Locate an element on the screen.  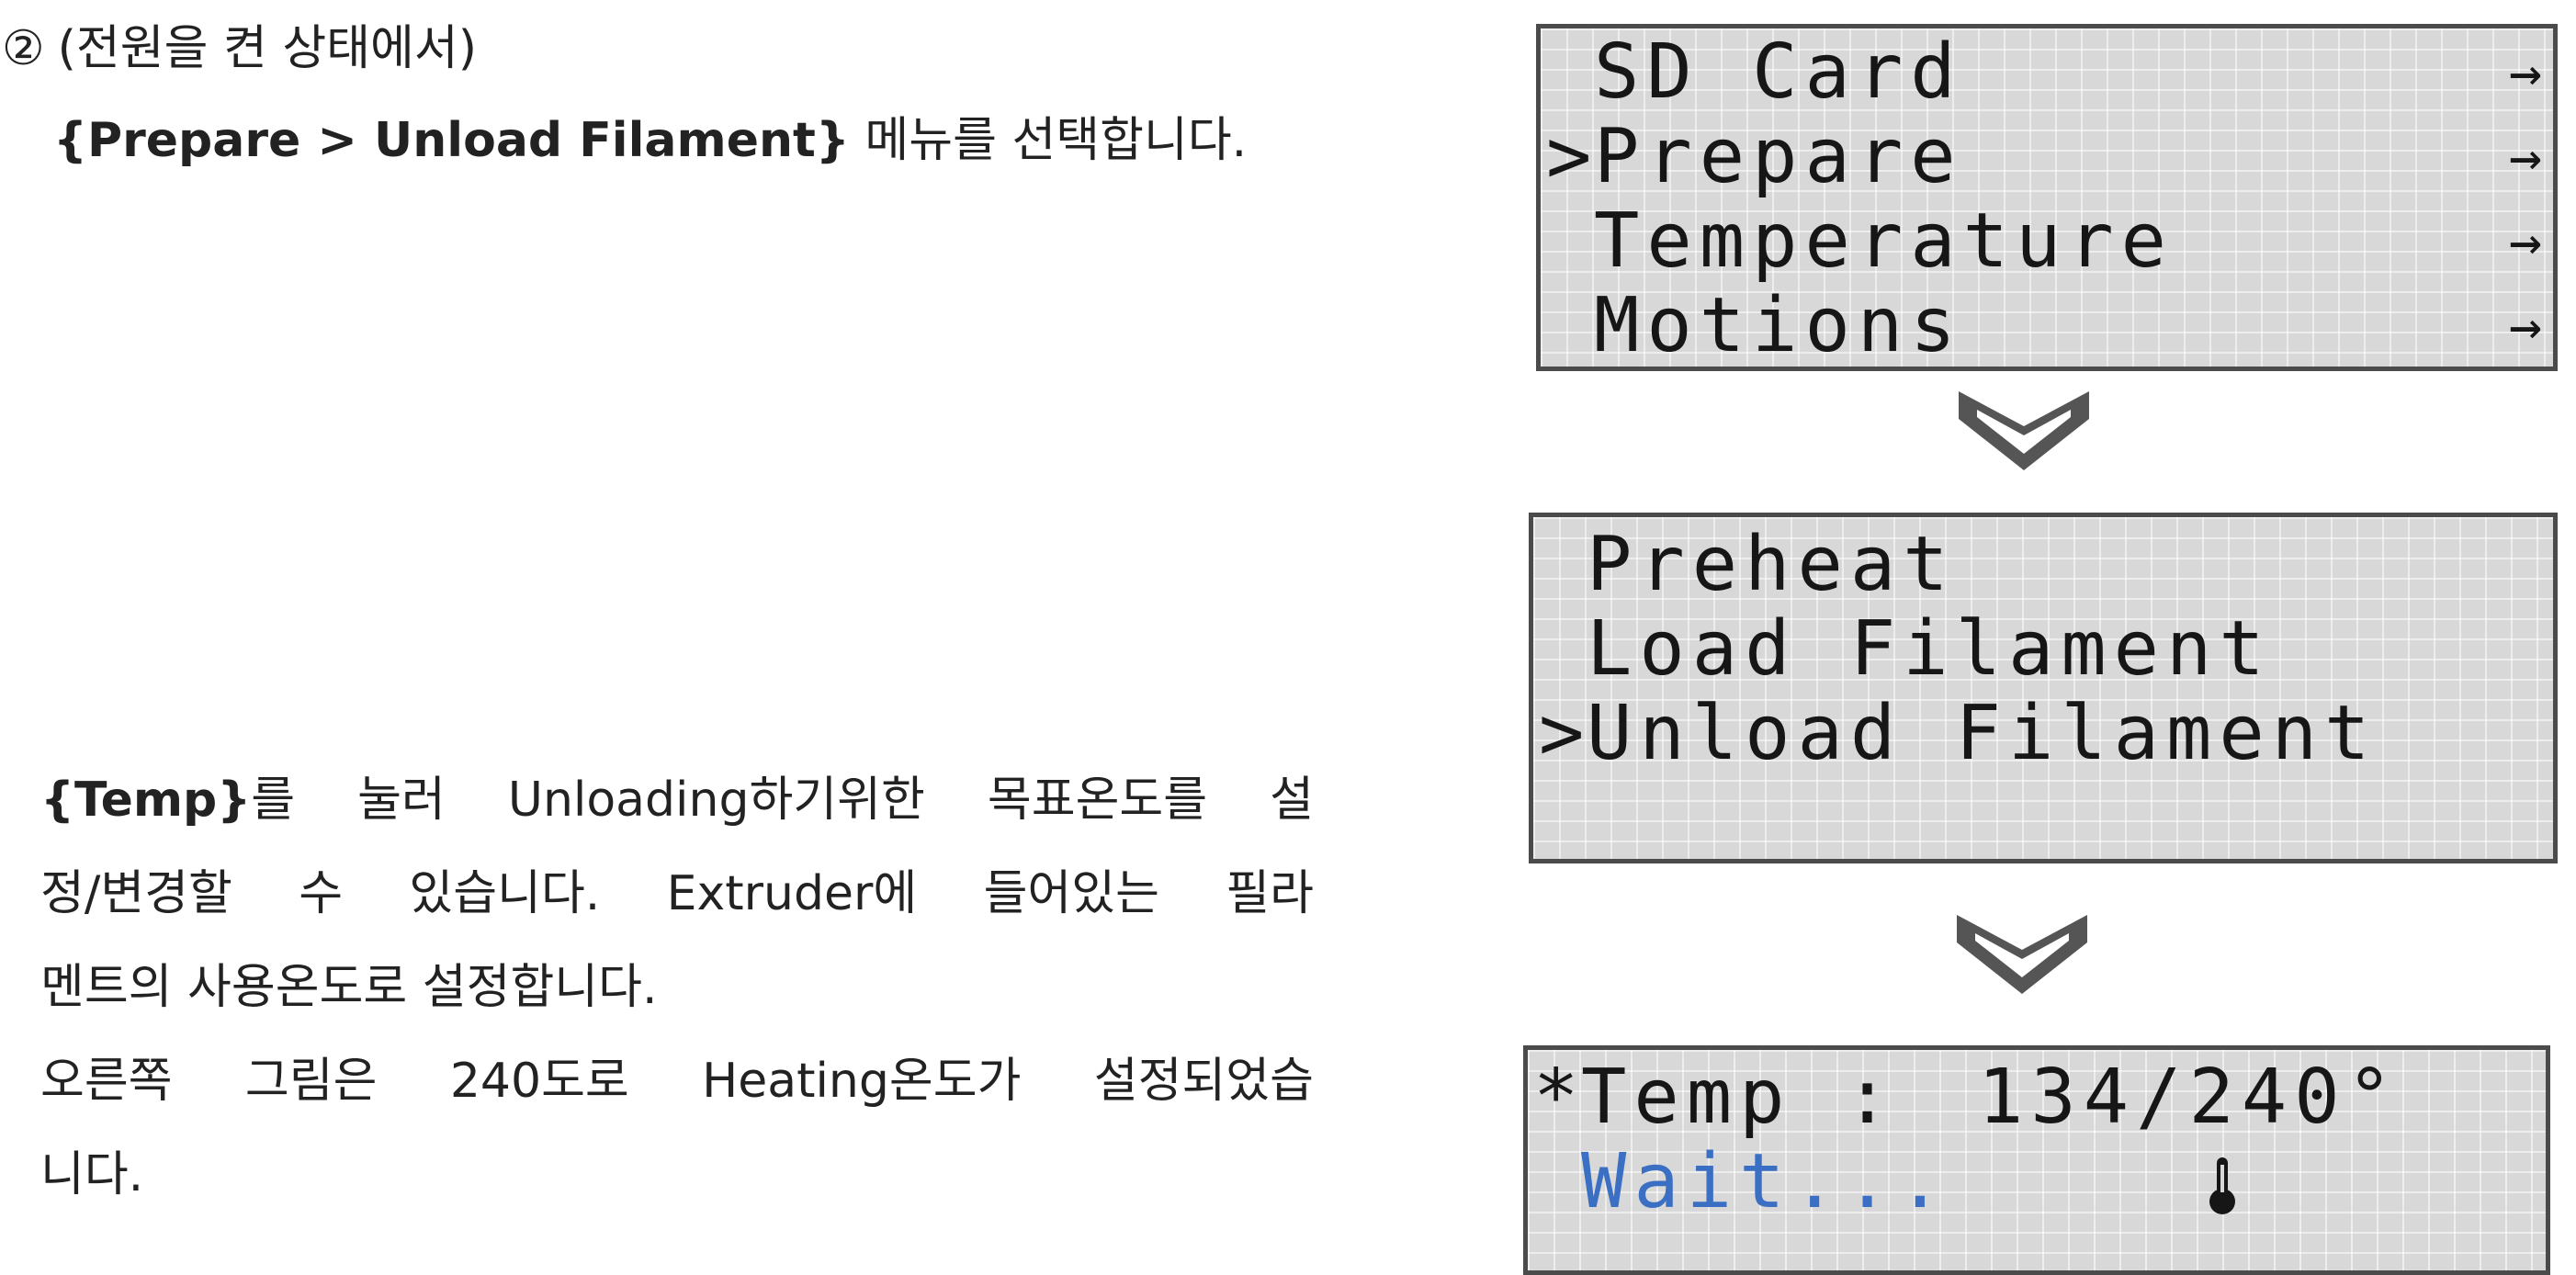
lcd-menu-item-sd-card: SD Card → is located at coordinates (2047, 72).